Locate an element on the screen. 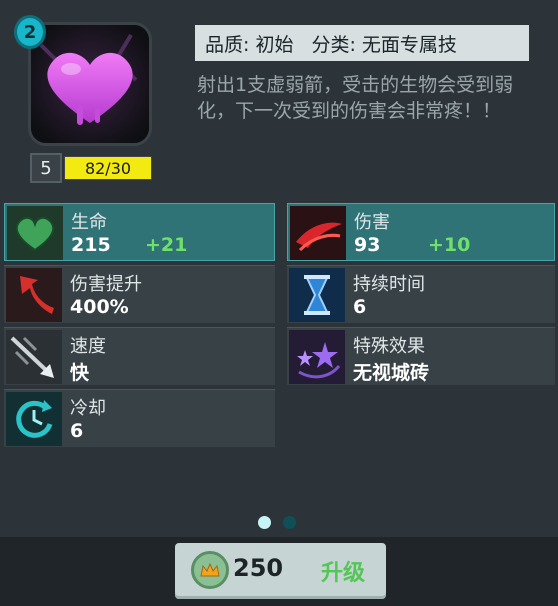  stat-value: 快 is located at coordinates (80, 373).